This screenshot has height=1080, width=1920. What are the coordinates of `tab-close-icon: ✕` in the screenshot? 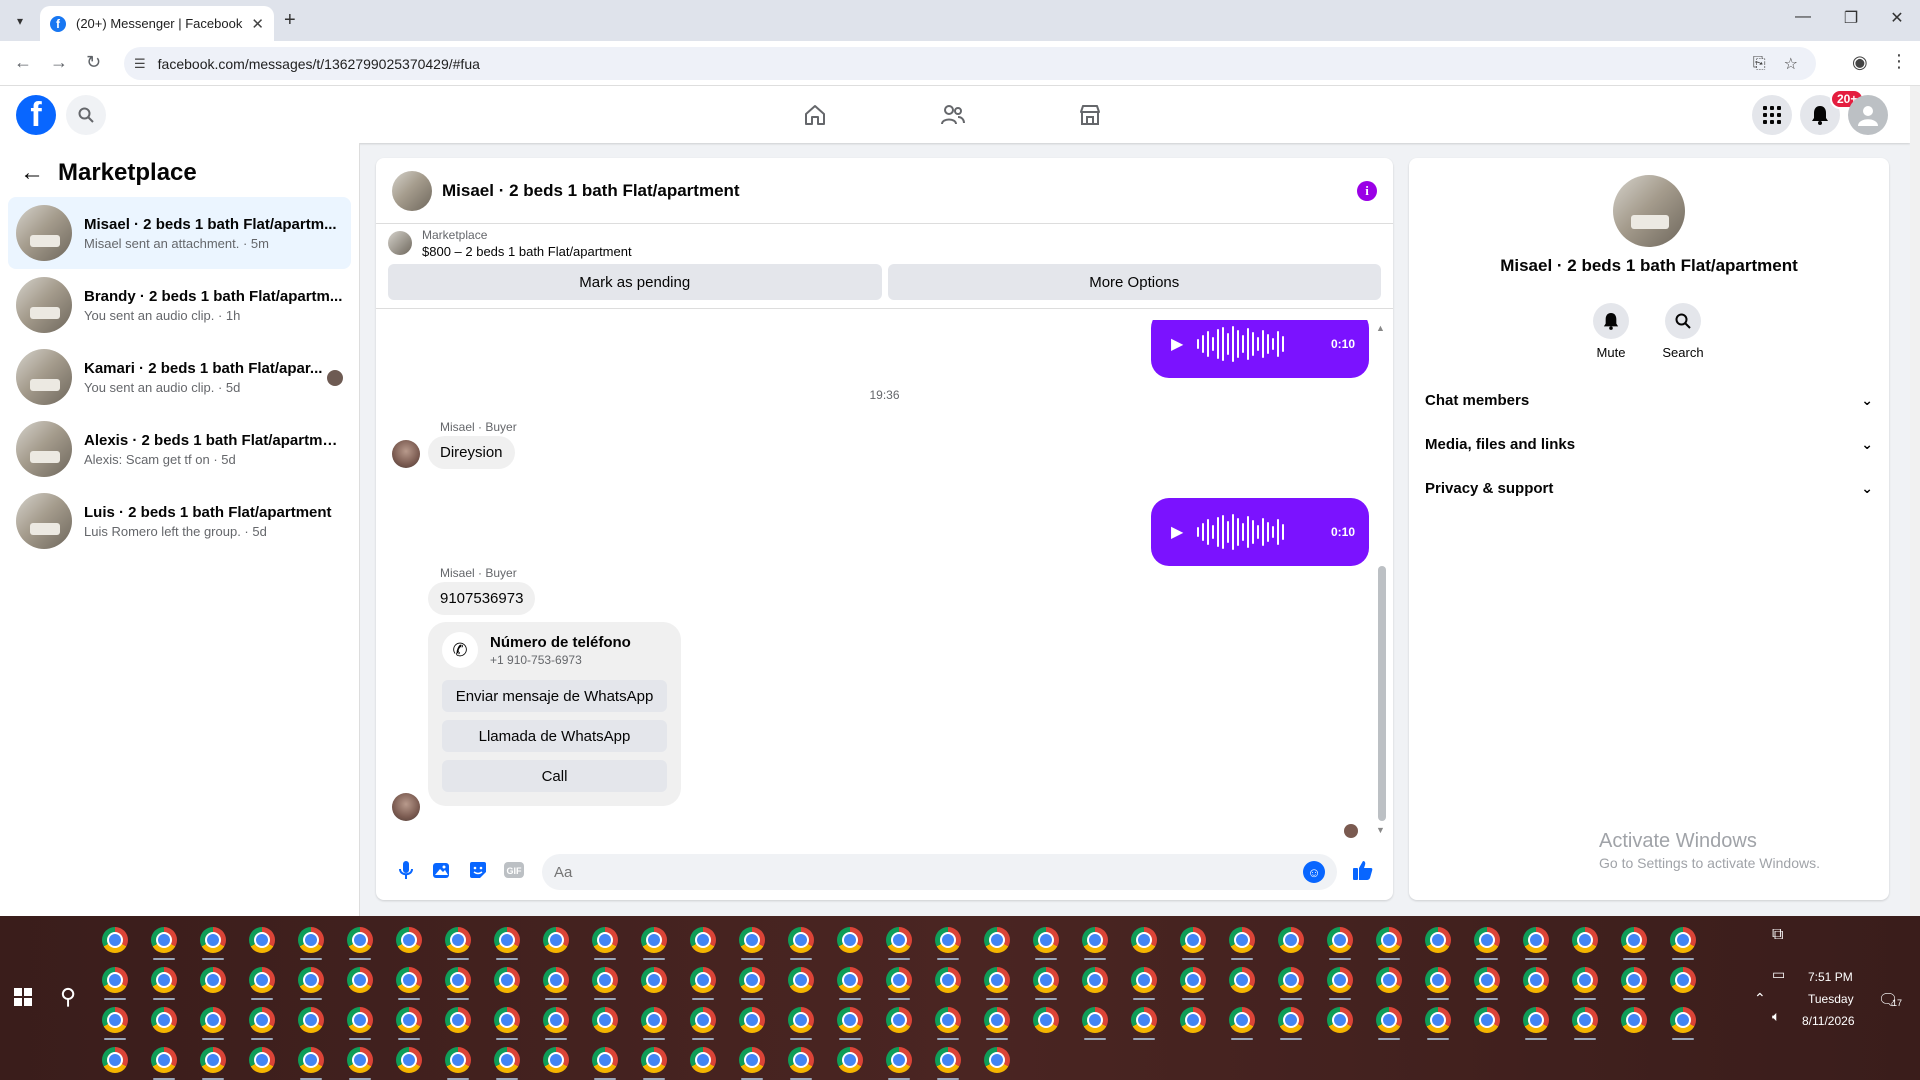 It's located at (257, 24).